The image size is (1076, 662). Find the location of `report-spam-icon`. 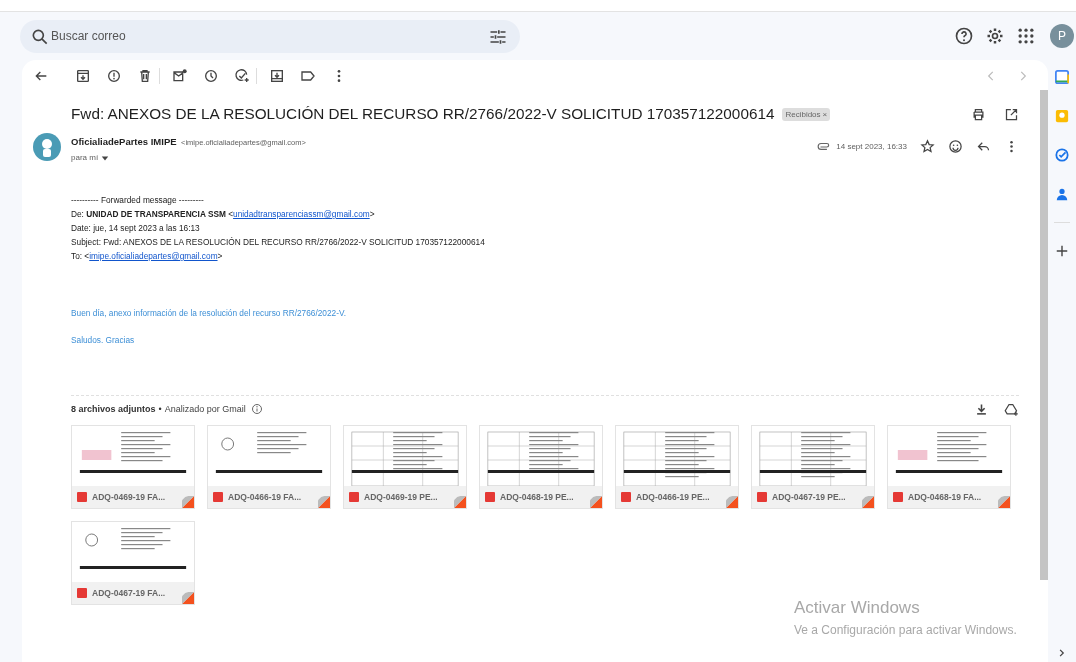

report-spam-icon is located at coordinates (114, 76).